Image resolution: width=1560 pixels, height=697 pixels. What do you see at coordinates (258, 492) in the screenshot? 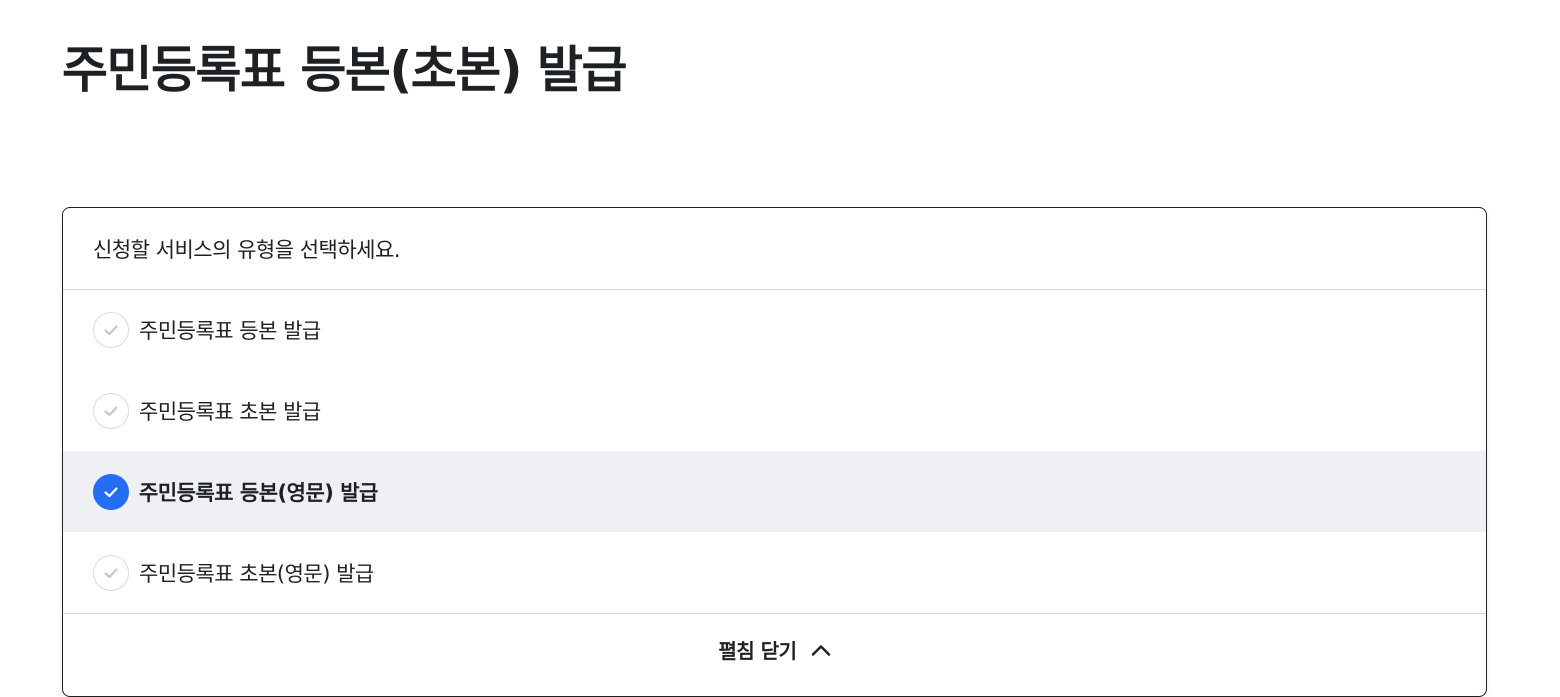
I see `option-label: 주민등록표 등본(영문) 발급` at bounding box center [258, 492].